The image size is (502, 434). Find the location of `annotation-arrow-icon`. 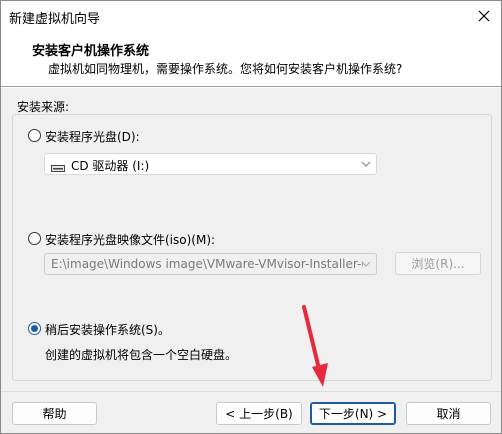

annotation-arrow-icon is located at coordinates (315, 346).